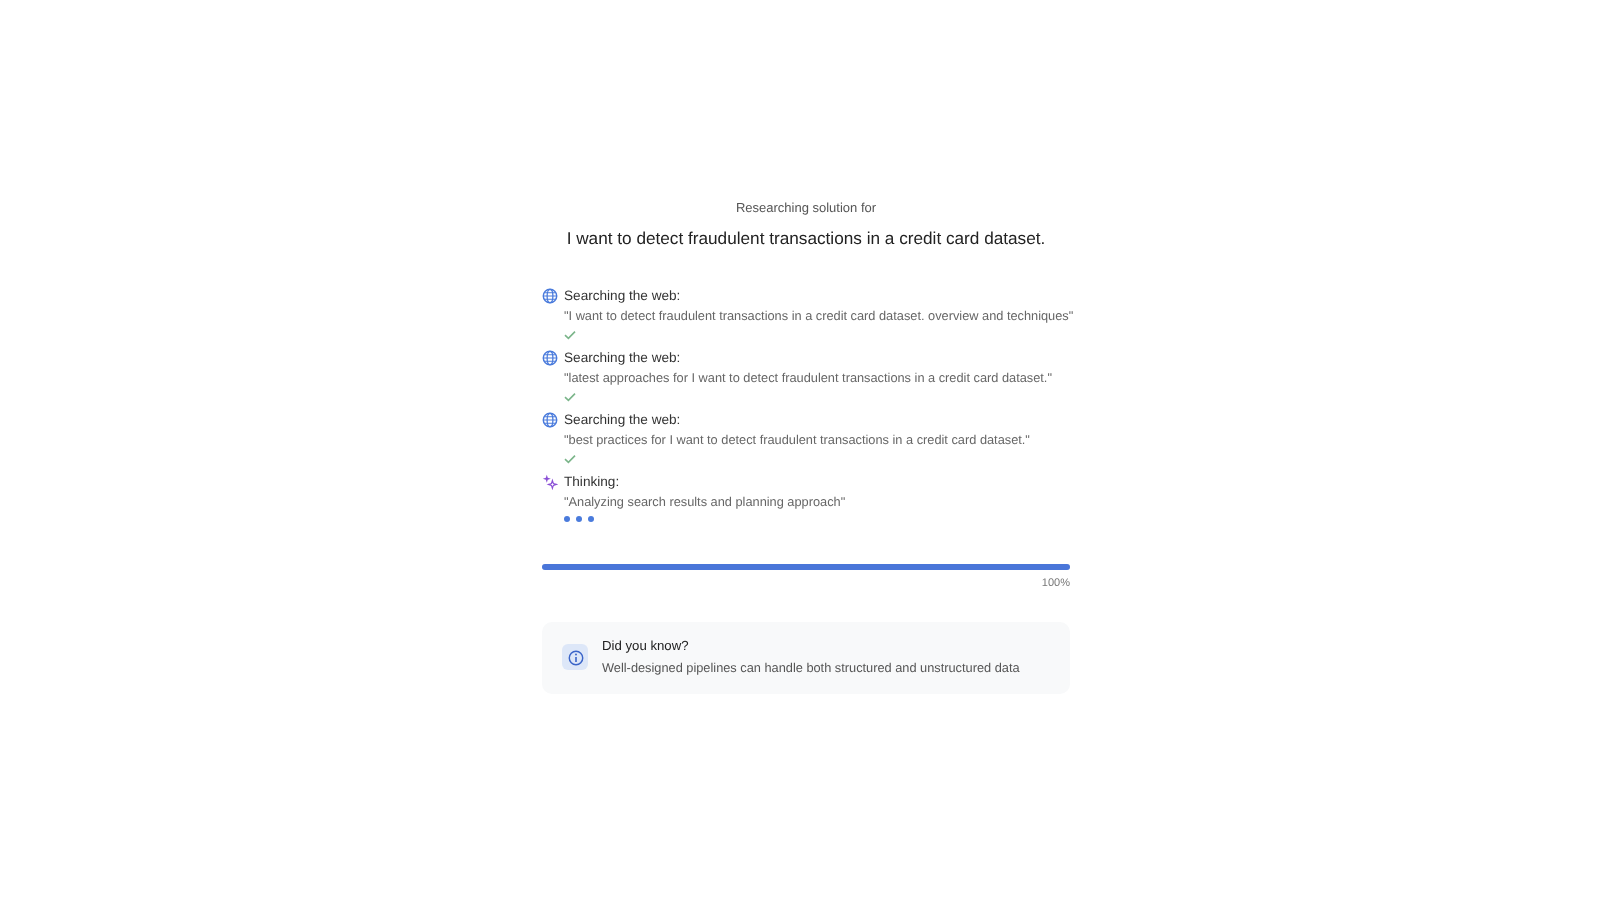  What do you see at coordinates (806, 238) in the screenshot?
I see `query-heading: I want to detect fraudulent transactions in a credit card dataset.` at bounding box center [806, 238].